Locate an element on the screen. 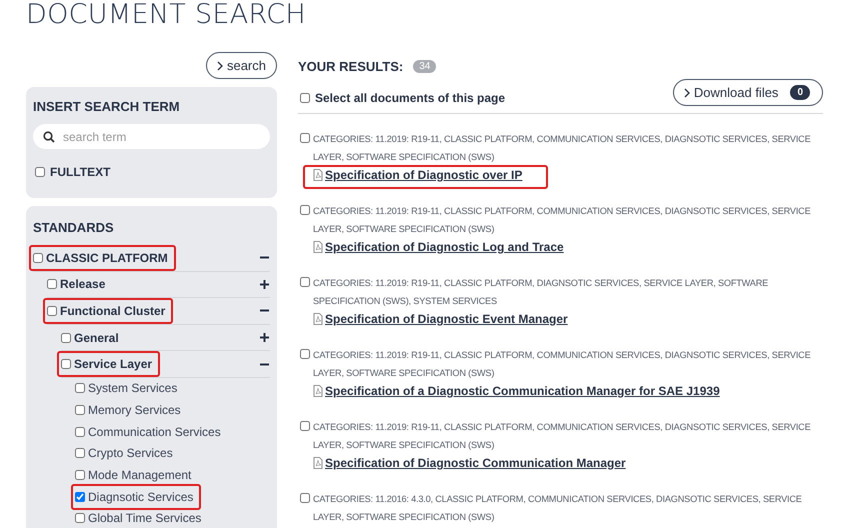 Image resolution: width=865 pixels, height=528 pixels. tree-item-label: Global Time Services is located at coordinates (145, 518).